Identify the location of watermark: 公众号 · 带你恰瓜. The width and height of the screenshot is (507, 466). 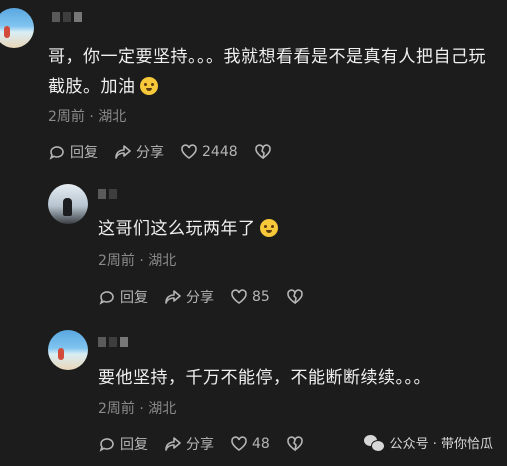
(428, 442).